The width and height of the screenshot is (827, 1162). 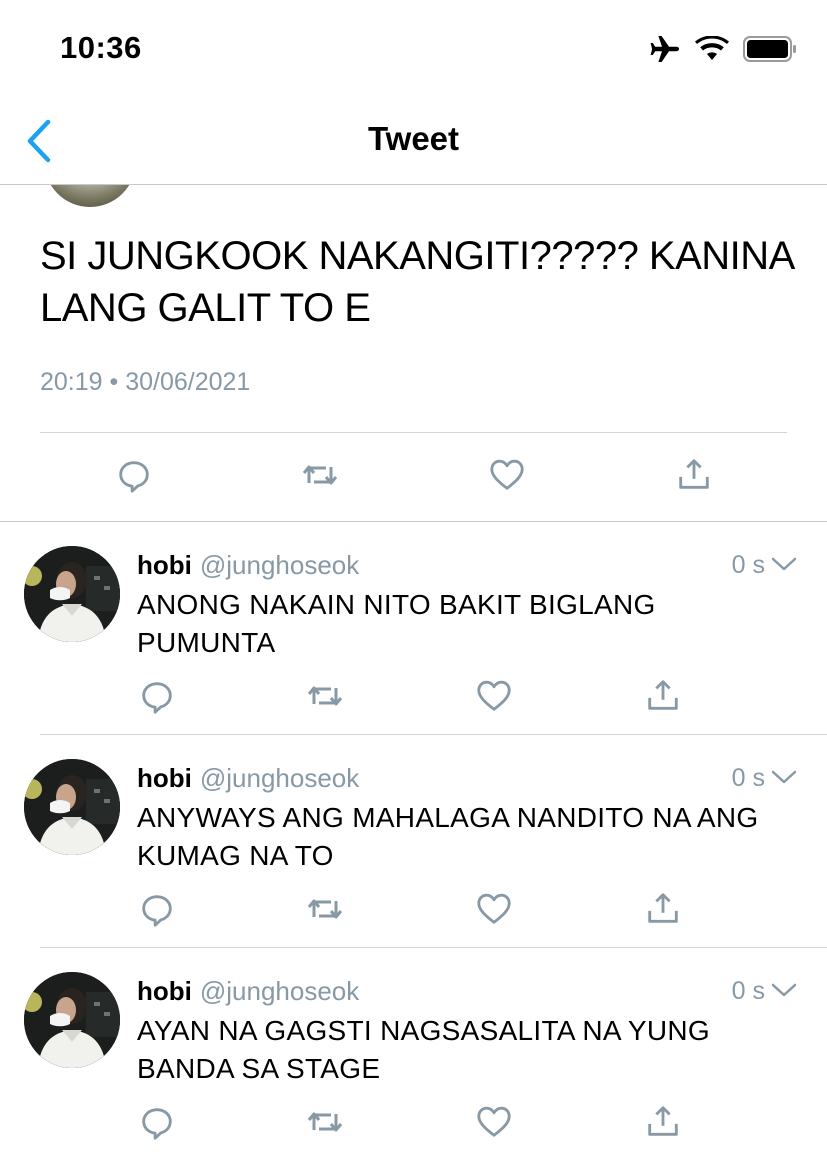 What do you see at coordinates (769, 49) in the screenshot?
I see `battery-icon` at bounding box center [769, 49].